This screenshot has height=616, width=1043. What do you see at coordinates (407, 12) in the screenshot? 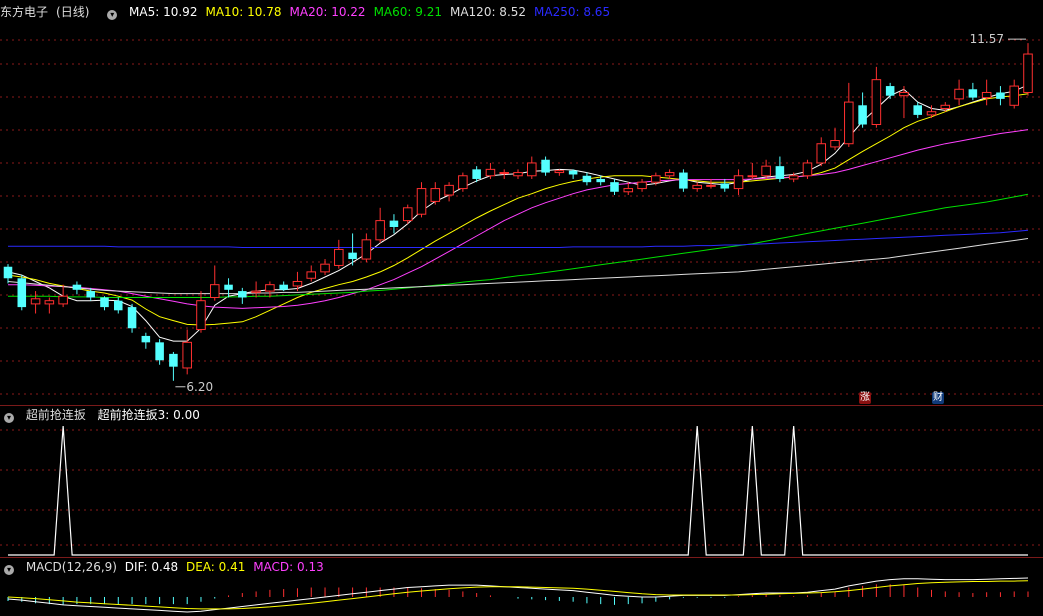
I see `ma-legend-item: MA60: 9.21` at bounding box center [407, 12].